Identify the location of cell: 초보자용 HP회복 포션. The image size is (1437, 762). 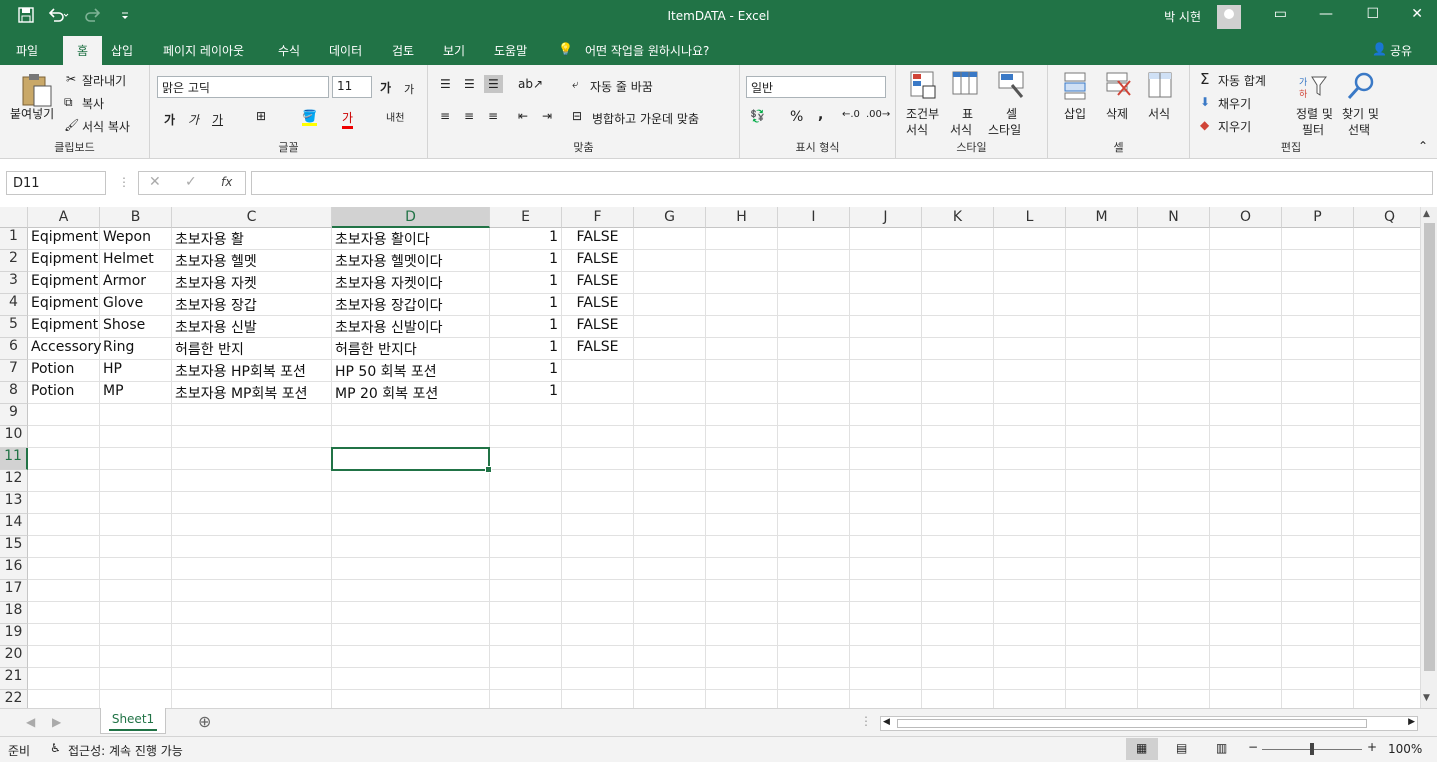
(252, 371).